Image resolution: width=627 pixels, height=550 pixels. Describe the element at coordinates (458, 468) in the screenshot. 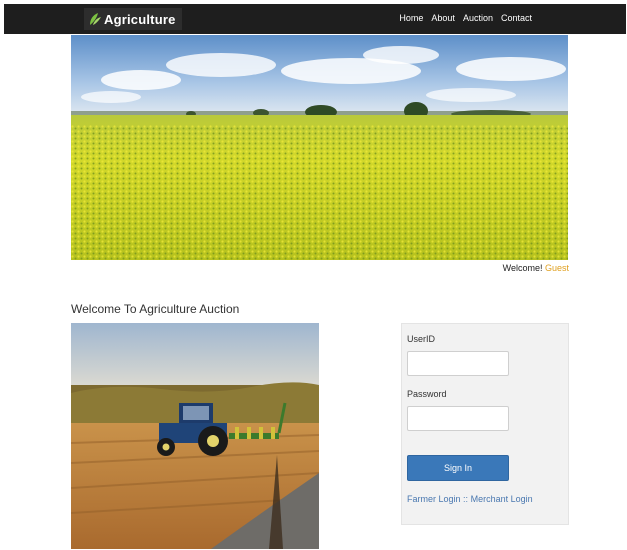

I see `sign-in-button: Sign In` at that location.